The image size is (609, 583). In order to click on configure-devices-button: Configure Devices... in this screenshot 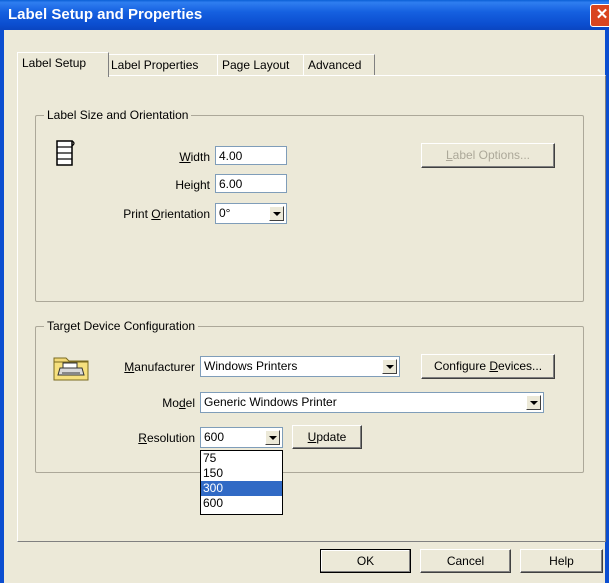, I will do `click(488, 366)`.